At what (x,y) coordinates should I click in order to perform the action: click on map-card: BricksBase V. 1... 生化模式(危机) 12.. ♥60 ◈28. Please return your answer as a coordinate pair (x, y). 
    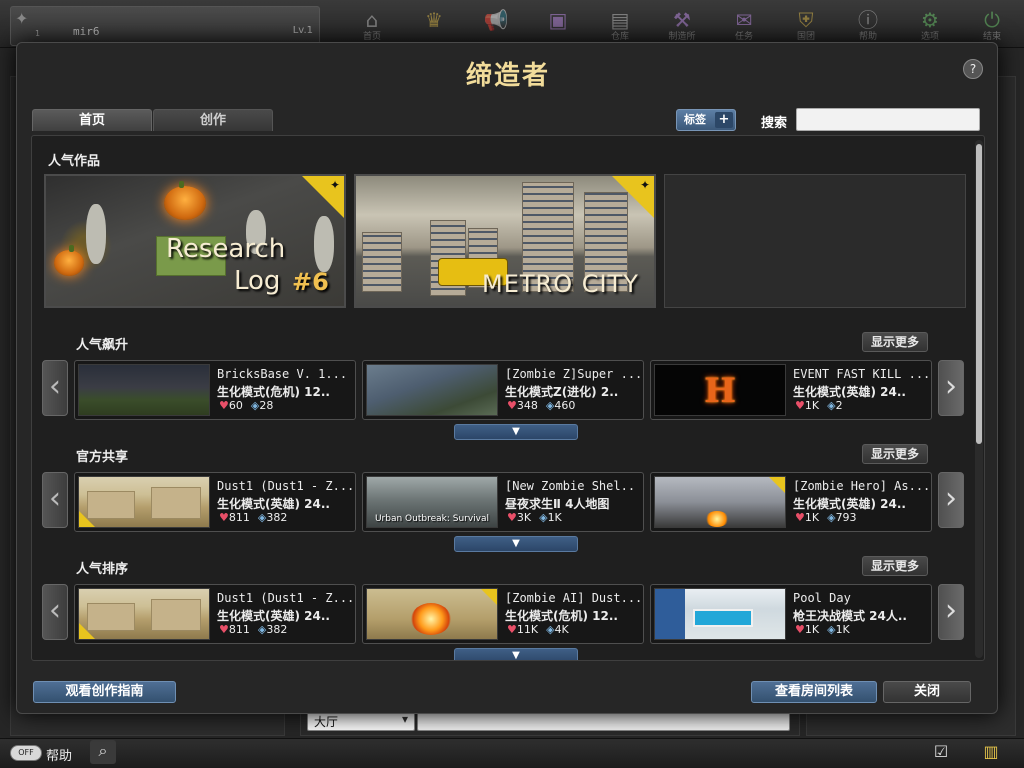
    Looking at the image, I should click on (215, 390).